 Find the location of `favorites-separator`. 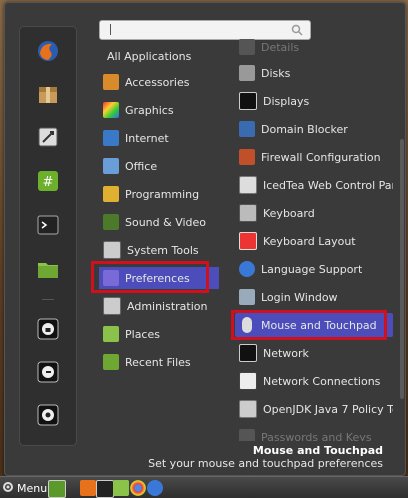

favorites-separator is located at coordinates (48, 299).